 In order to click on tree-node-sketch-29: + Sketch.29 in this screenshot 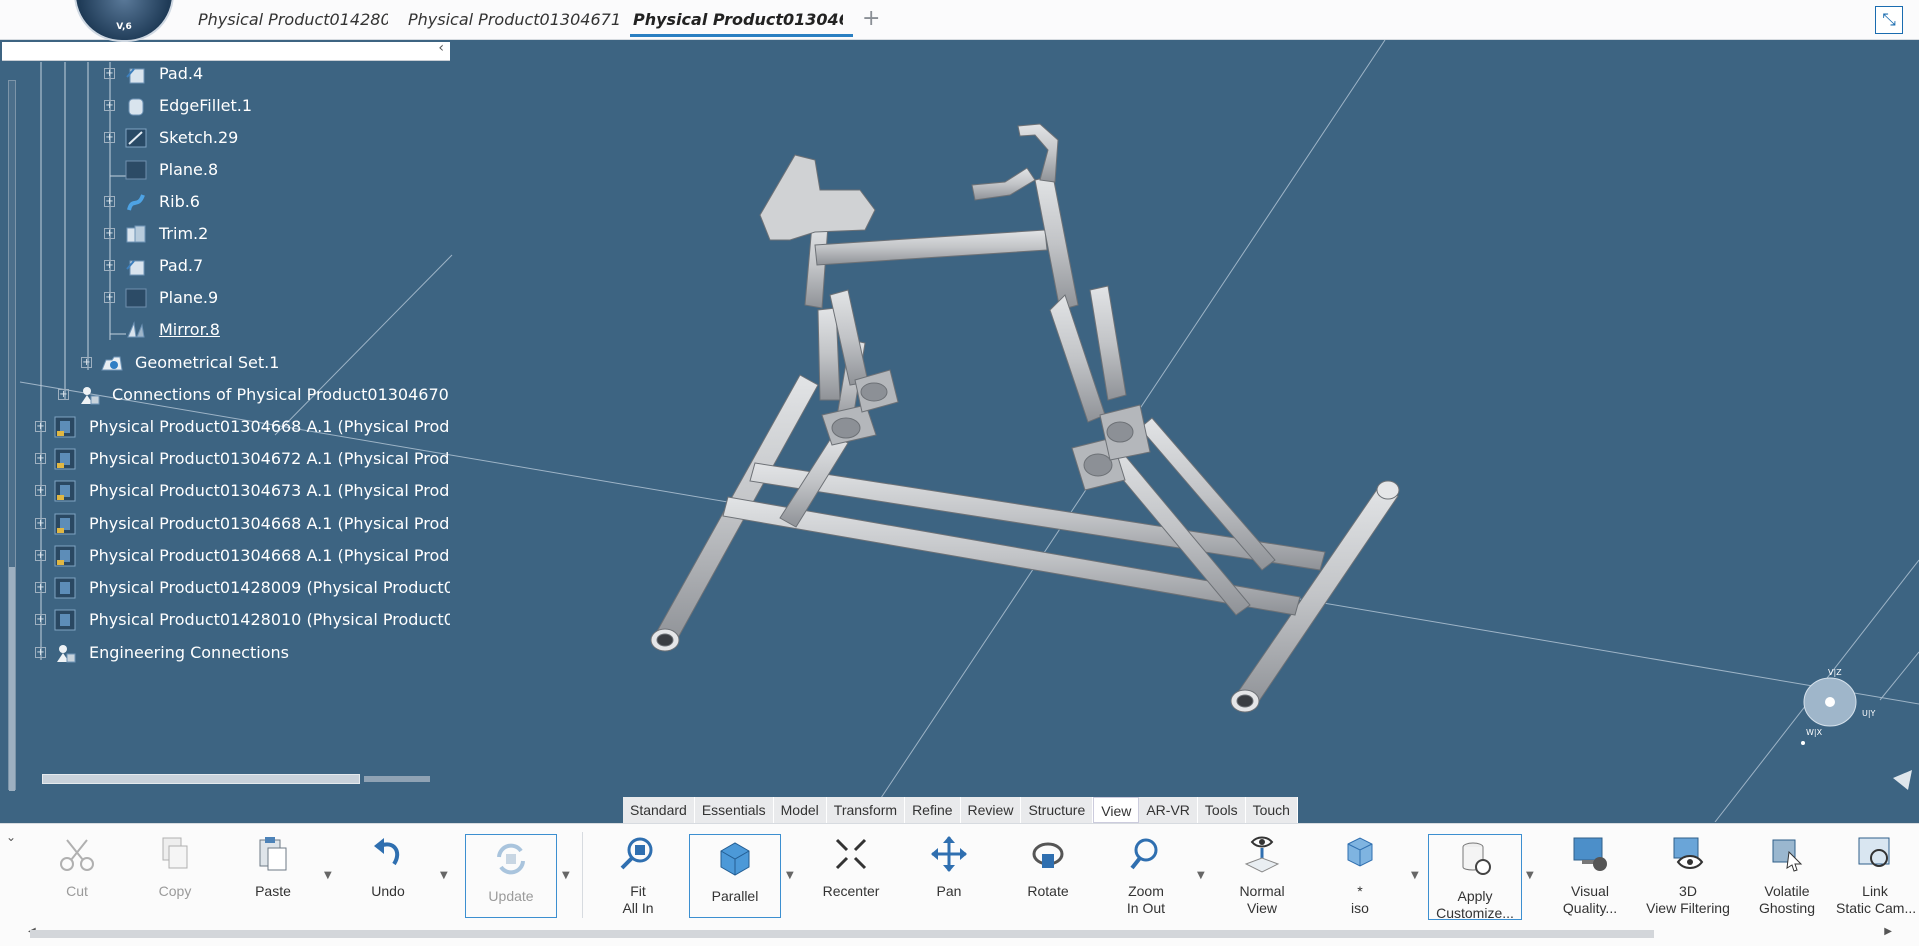, I will do `click(225, 138)`.